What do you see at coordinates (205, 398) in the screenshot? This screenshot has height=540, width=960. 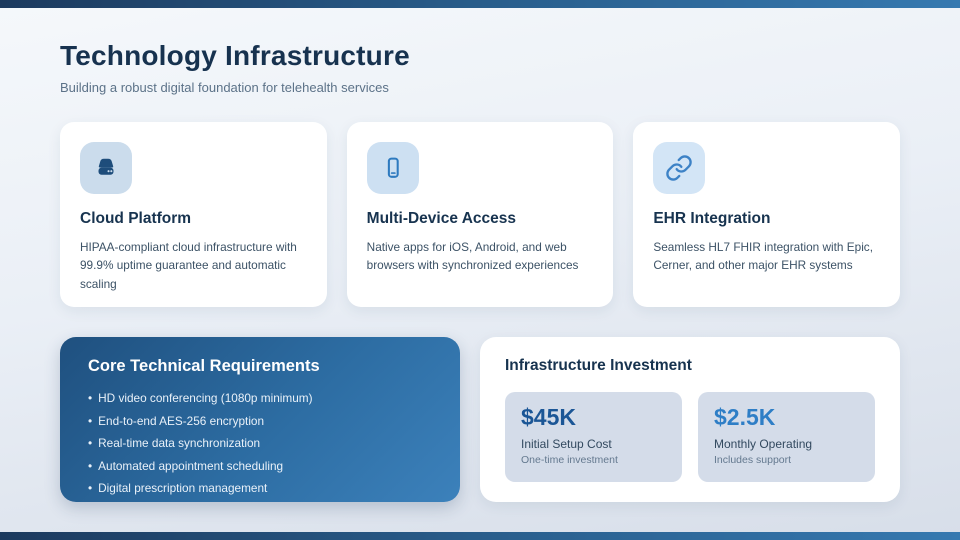 I see `requirement-text: HD video conferencing (1080p minimum)` at bounding box center [205, 398].